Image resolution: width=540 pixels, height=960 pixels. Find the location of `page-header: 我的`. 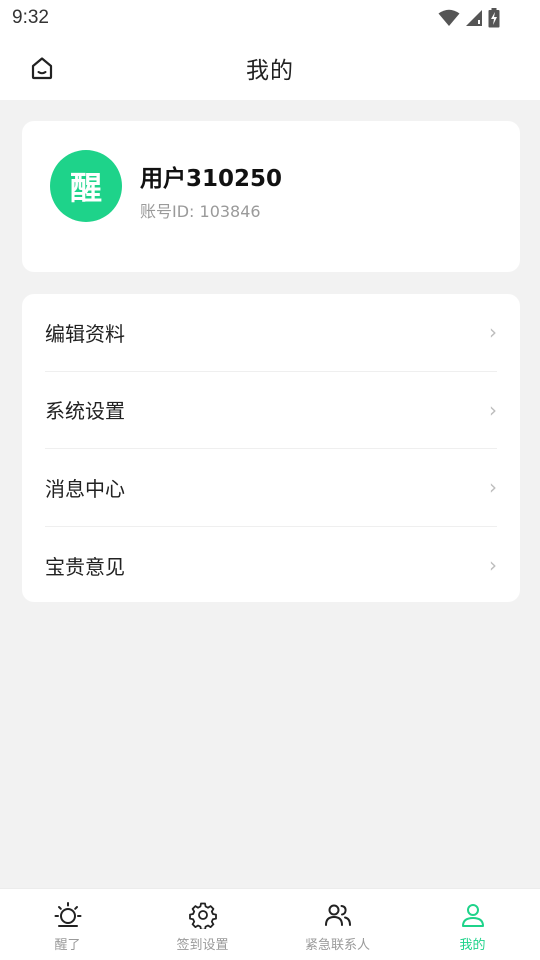

page-header: 我的 is located at coordinates (270, 68).